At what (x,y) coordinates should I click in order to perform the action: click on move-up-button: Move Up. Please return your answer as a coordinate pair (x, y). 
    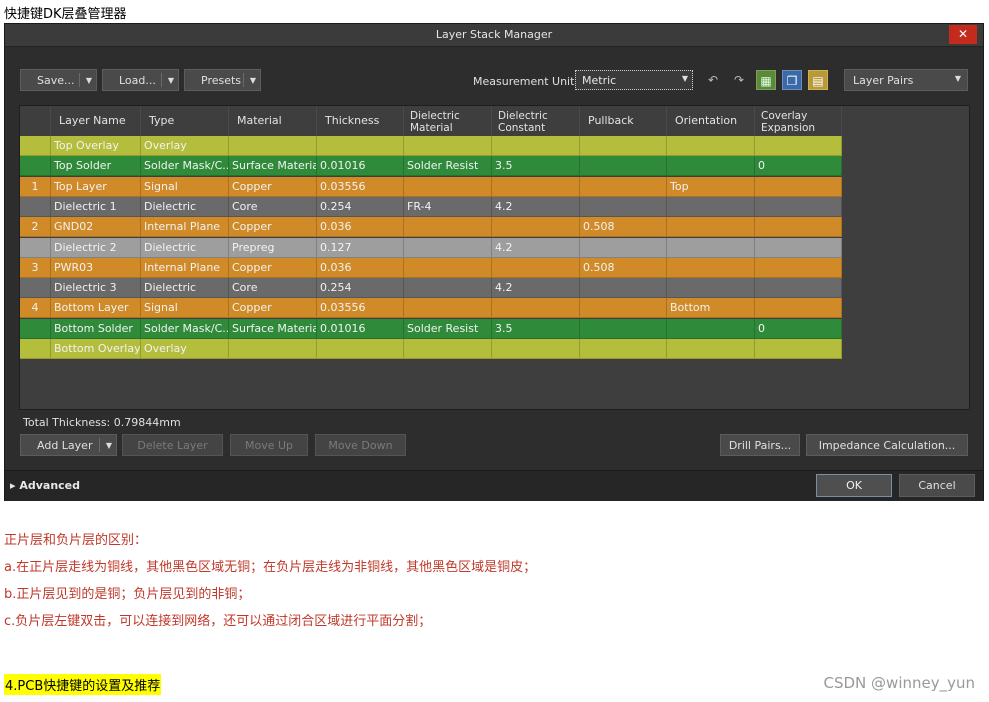
    Looking at the image, I should click on (269, 445).